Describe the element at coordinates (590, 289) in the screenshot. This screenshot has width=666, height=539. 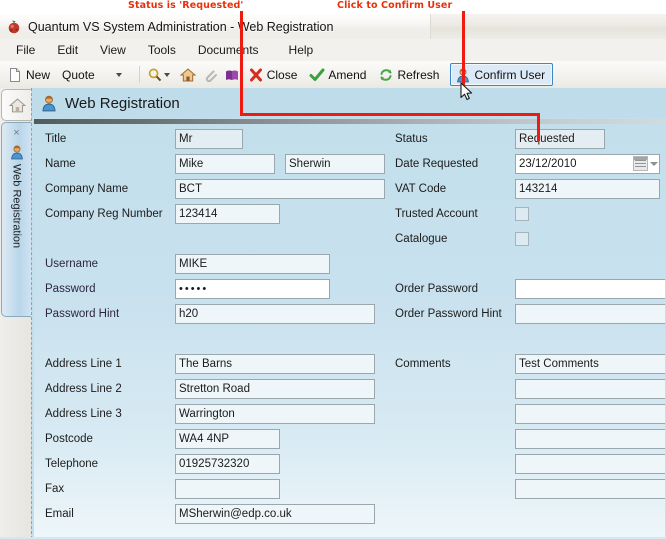
I see `field-input-order-password` at that location.